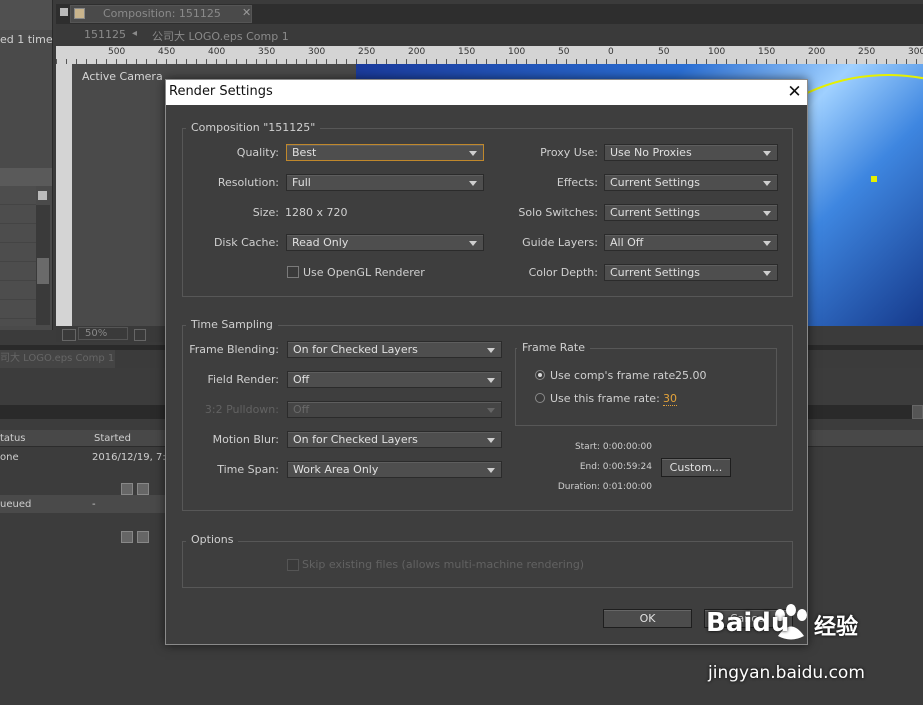  I want to click on resolution-label: Resolution:, so click(248, 182).